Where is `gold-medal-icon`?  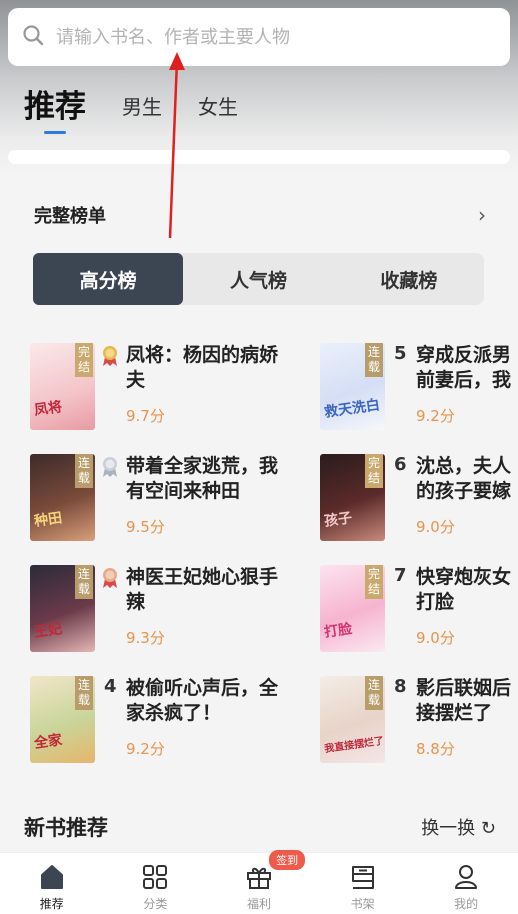
gold-medal-icon is located at coordinates (110, 356).